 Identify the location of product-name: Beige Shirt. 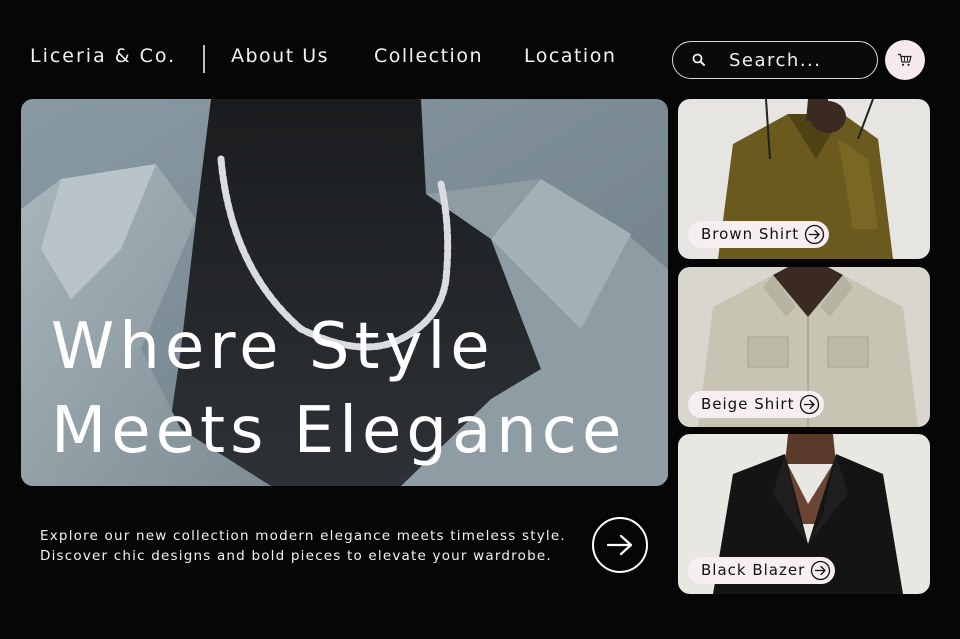
(748, 404).